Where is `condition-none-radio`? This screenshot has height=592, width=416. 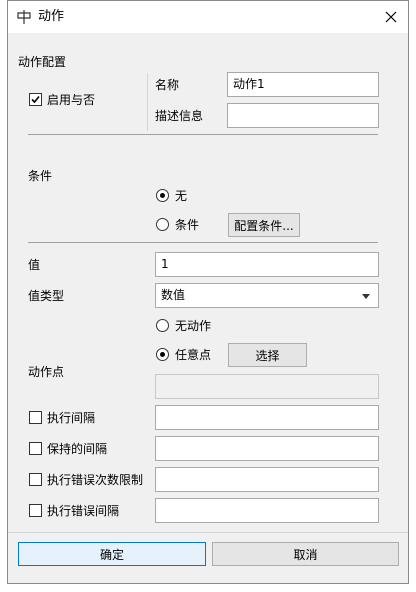
condition-none-radio is located at coordinates (162, 195).